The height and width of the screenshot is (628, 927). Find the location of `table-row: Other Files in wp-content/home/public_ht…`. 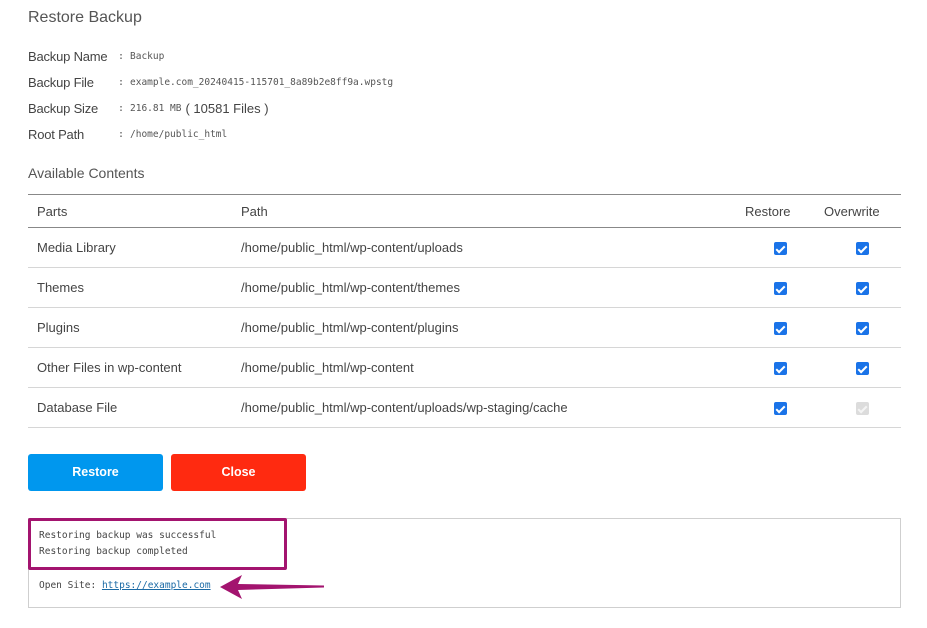

table-row: Other Files in wp-content/home/public_ht… is located at coordinates (464, 368).